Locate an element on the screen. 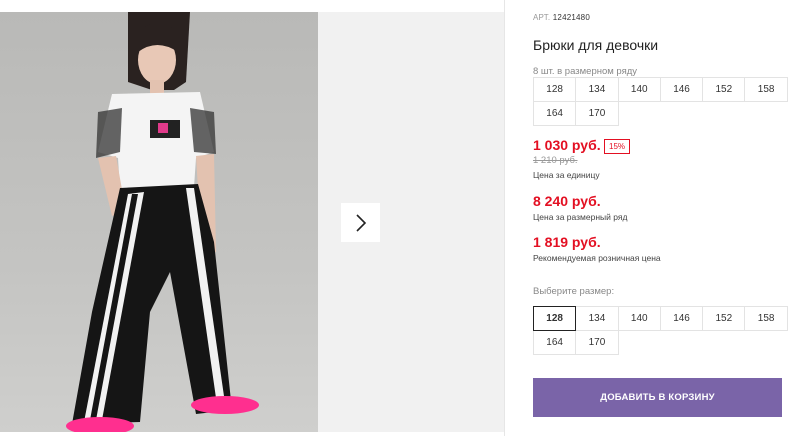 This screenshot has width=800, height=436. size-row-cell: 146 is located at coordinates (681, 89).